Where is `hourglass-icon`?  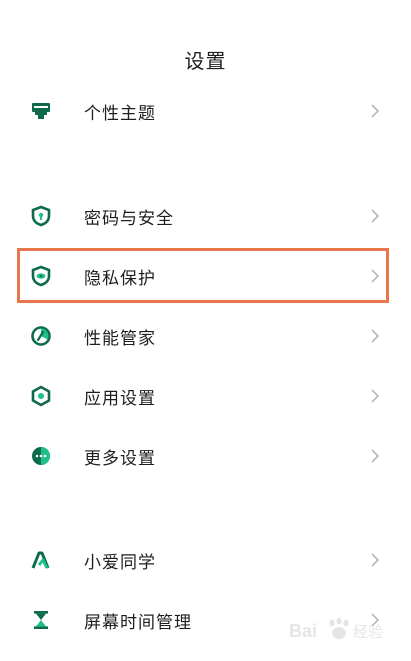 hourglass-icon is located at coordinates (41, 620).